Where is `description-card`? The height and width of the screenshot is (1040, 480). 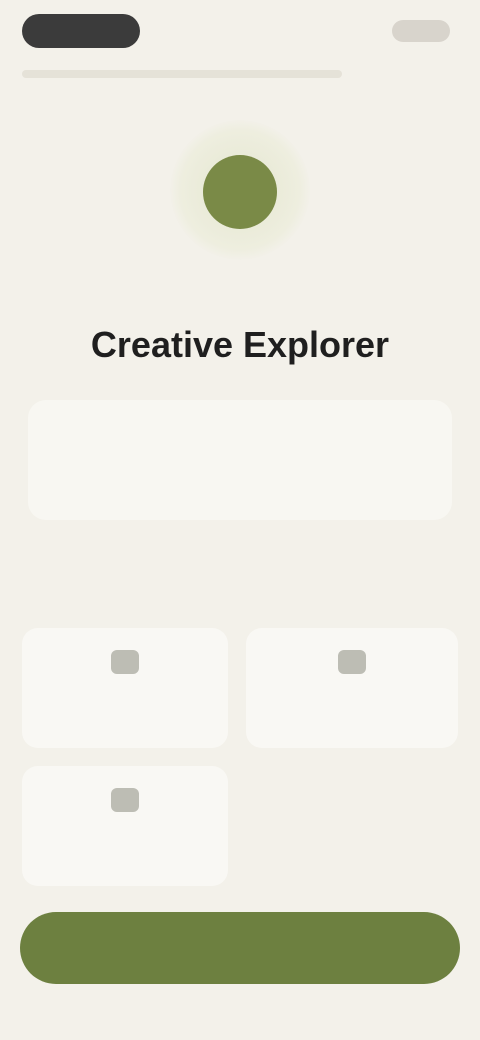
description-card is located at coordinates (240, 460).